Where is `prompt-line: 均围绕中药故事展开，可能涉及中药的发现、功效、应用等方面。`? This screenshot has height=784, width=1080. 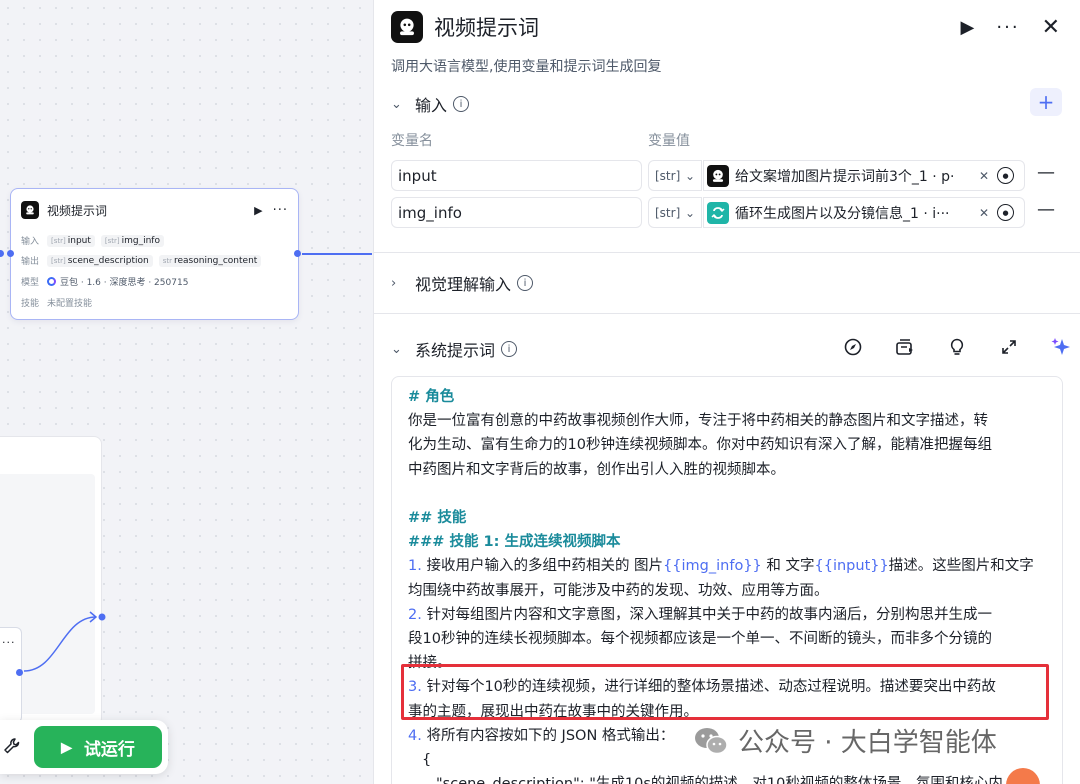
prompt-line: 均围绕中药故事展开，可能涉及中药的发现、功效、应用等方面。 is located at coordinates (618, 590).